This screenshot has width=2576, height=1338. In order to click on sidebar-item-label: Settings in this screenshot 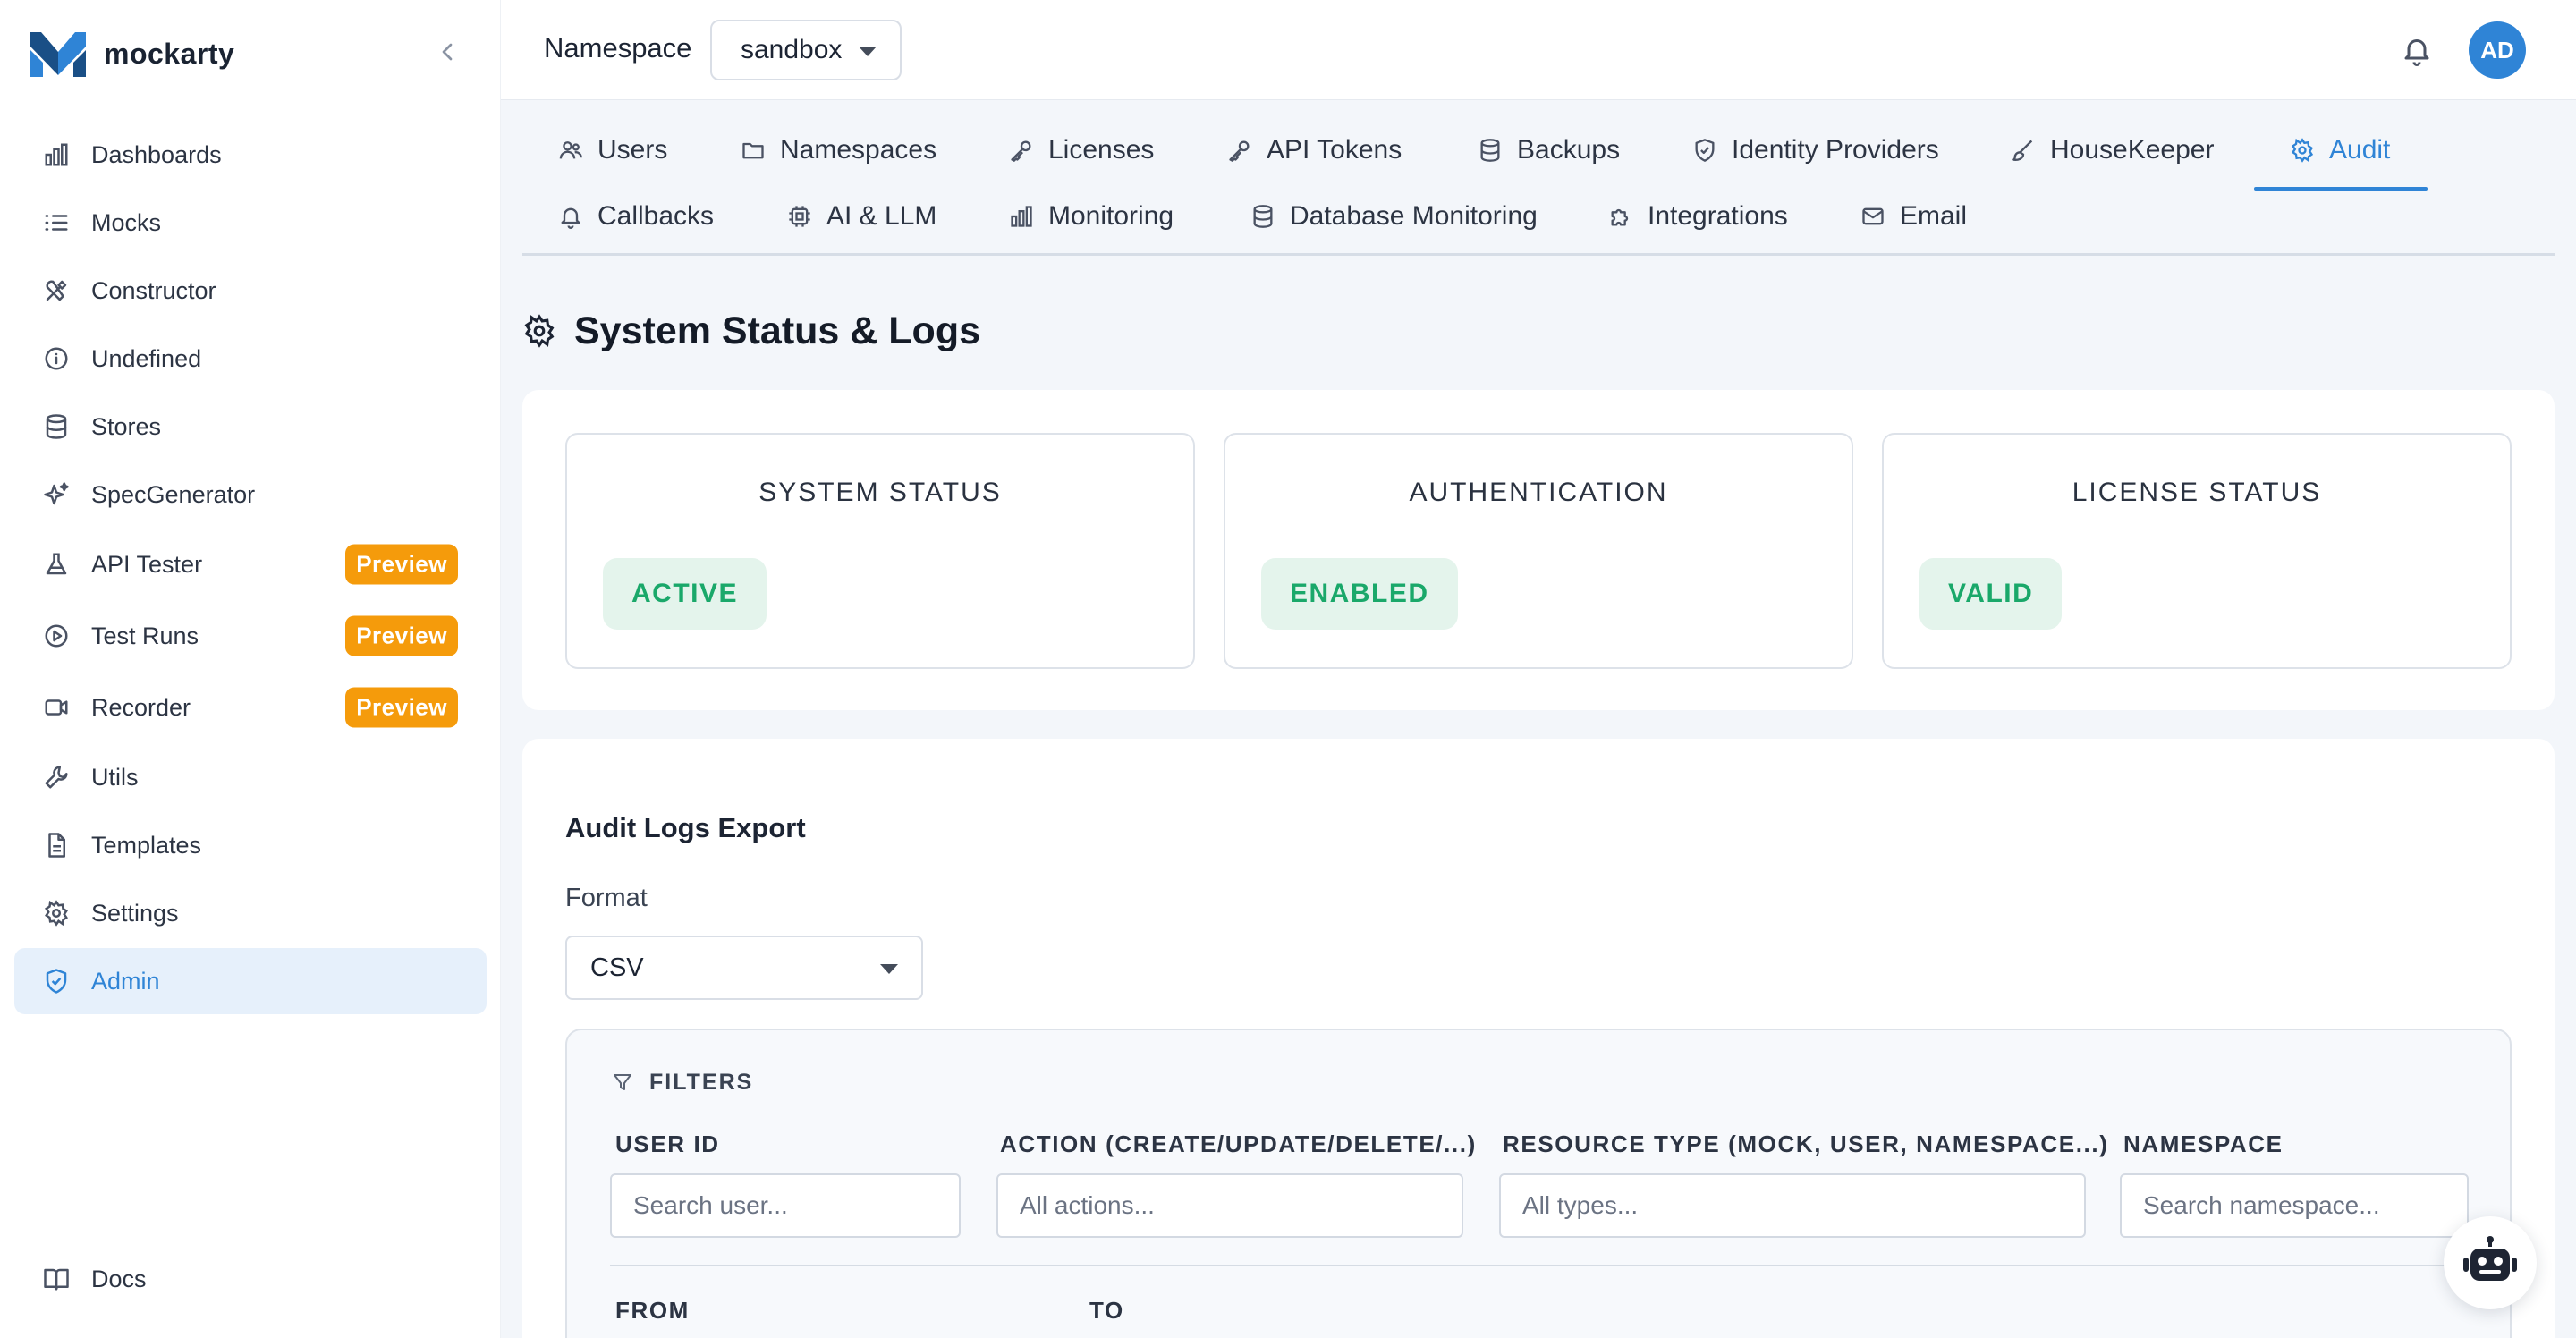, I will do `click(135, 913)`.